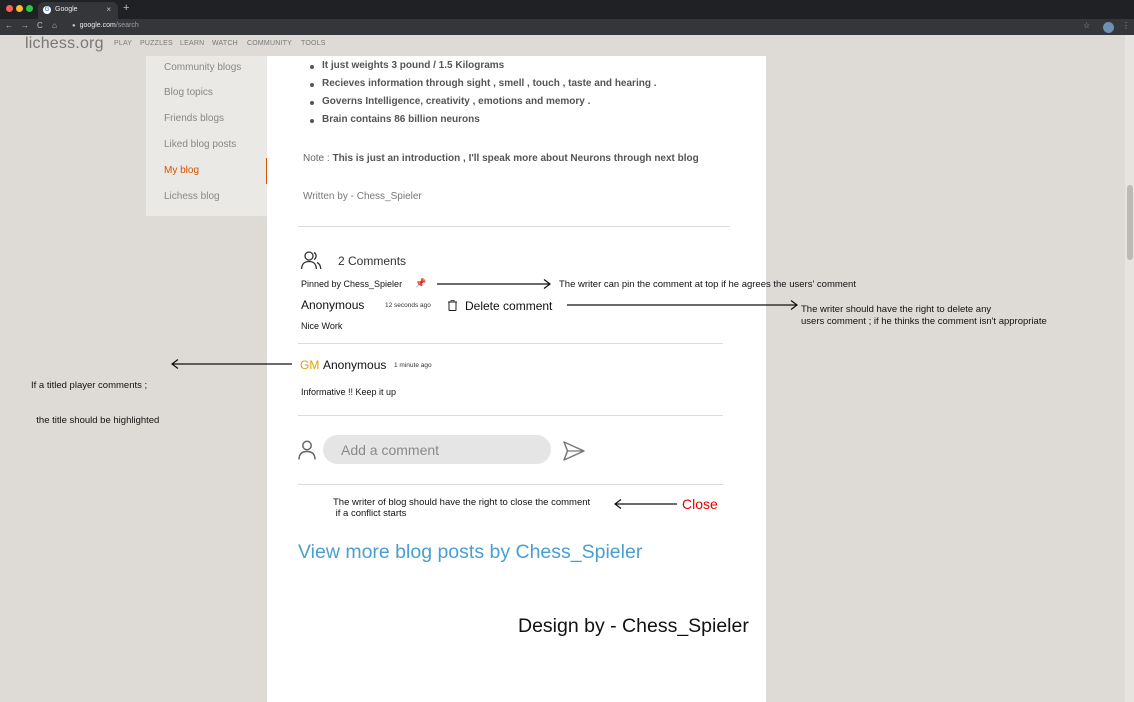  What do you see at coordinates (370, 513) in the screenshot?
I see `annotation-line: if a conflict starts` at bounding box center [370, 513].